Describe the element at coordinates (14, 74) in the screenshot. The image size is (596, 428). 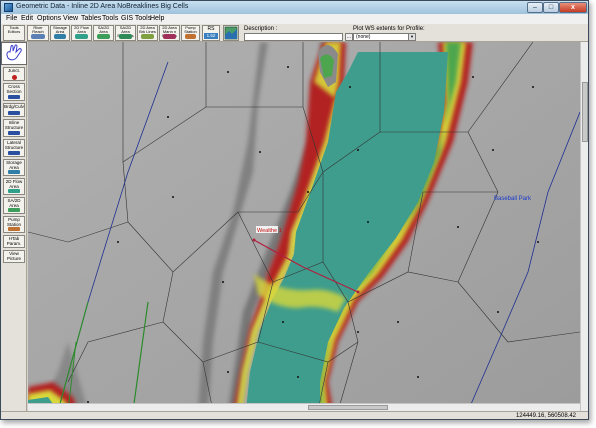
I see `junction-button: Junct.` at that location.